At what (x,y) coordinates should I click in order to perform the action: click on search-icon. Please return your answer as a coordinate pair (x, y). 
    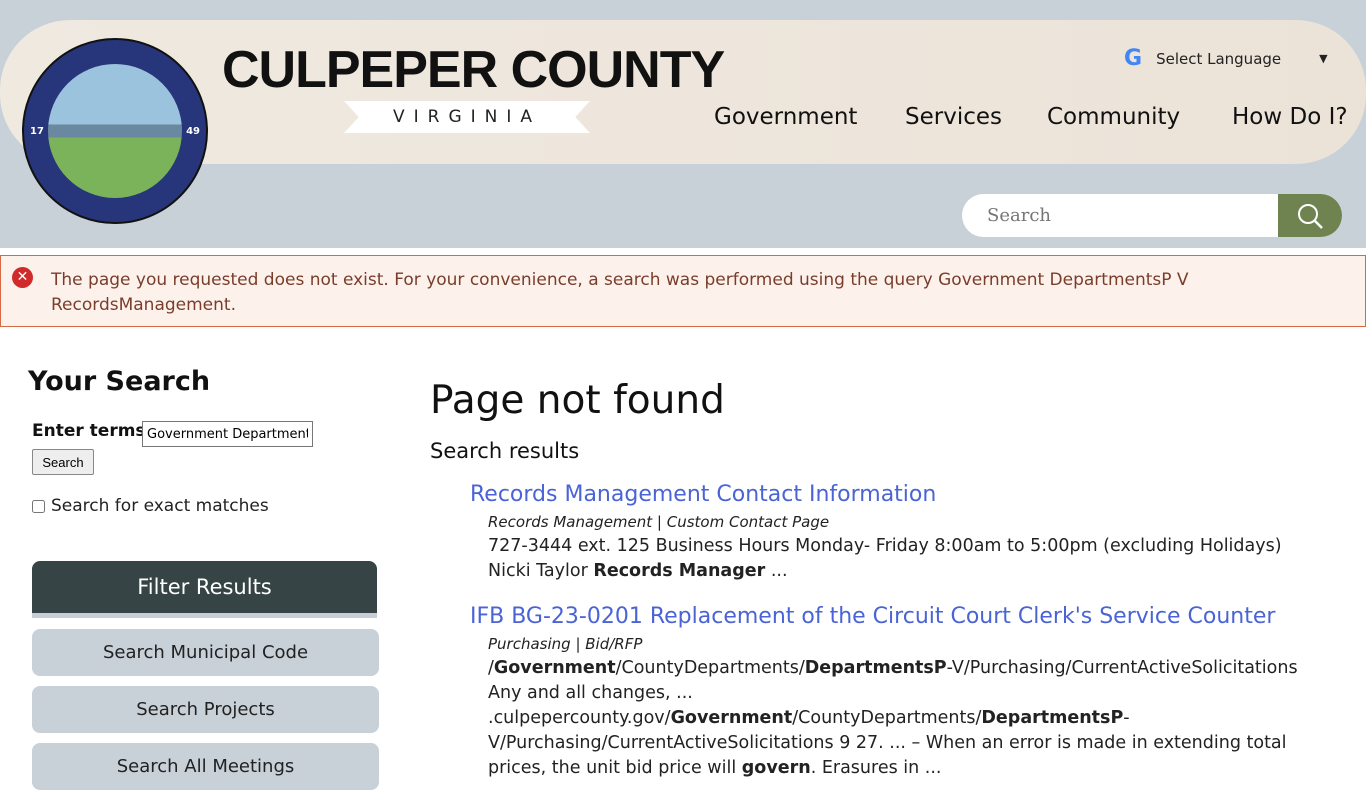
    Looking at the image, I should click on (1310, 216).